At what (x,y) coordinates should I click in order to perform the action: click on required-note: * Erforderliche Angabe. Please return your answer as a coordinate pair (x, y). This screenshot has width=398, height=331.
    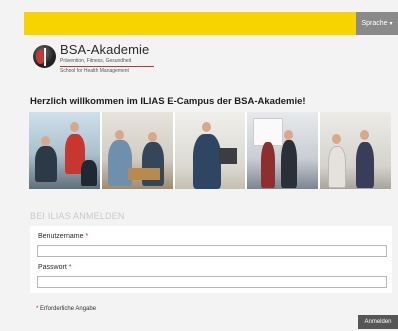
    Looking at the image, I should click on (66, 309).